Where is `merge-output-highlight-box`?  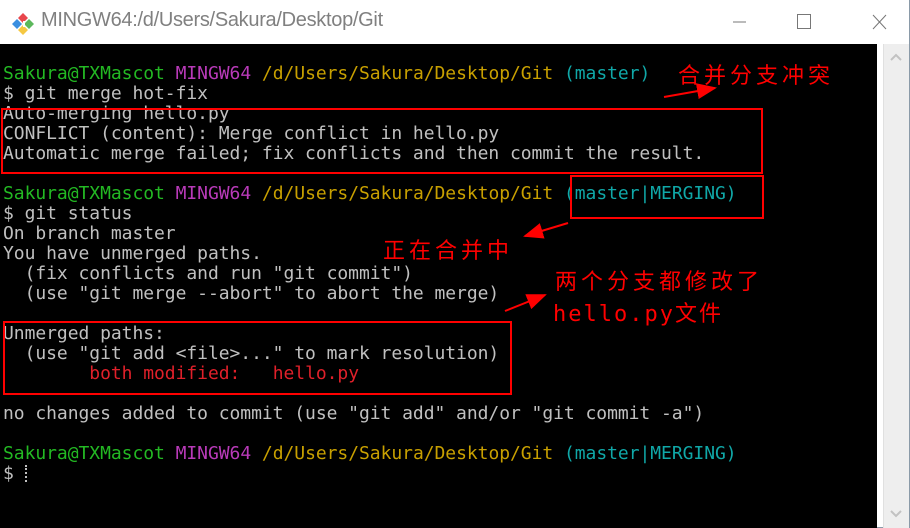
merge-output-highlight-box is located at coordinates (382, 141).